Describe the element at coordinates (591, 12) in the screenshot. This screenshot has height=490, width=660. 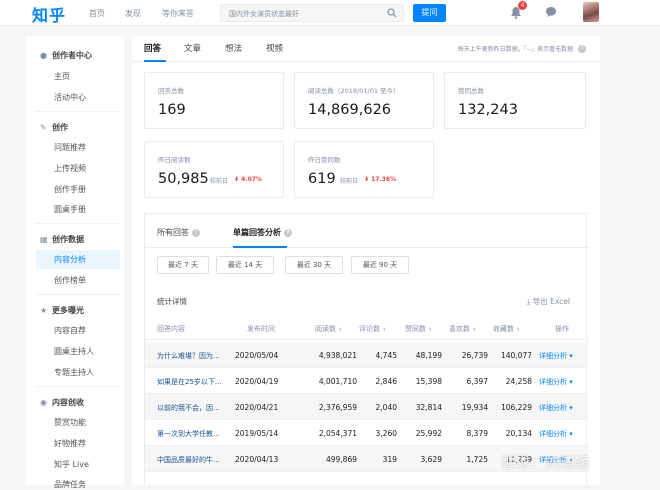
I see `user-avatar` at that location.